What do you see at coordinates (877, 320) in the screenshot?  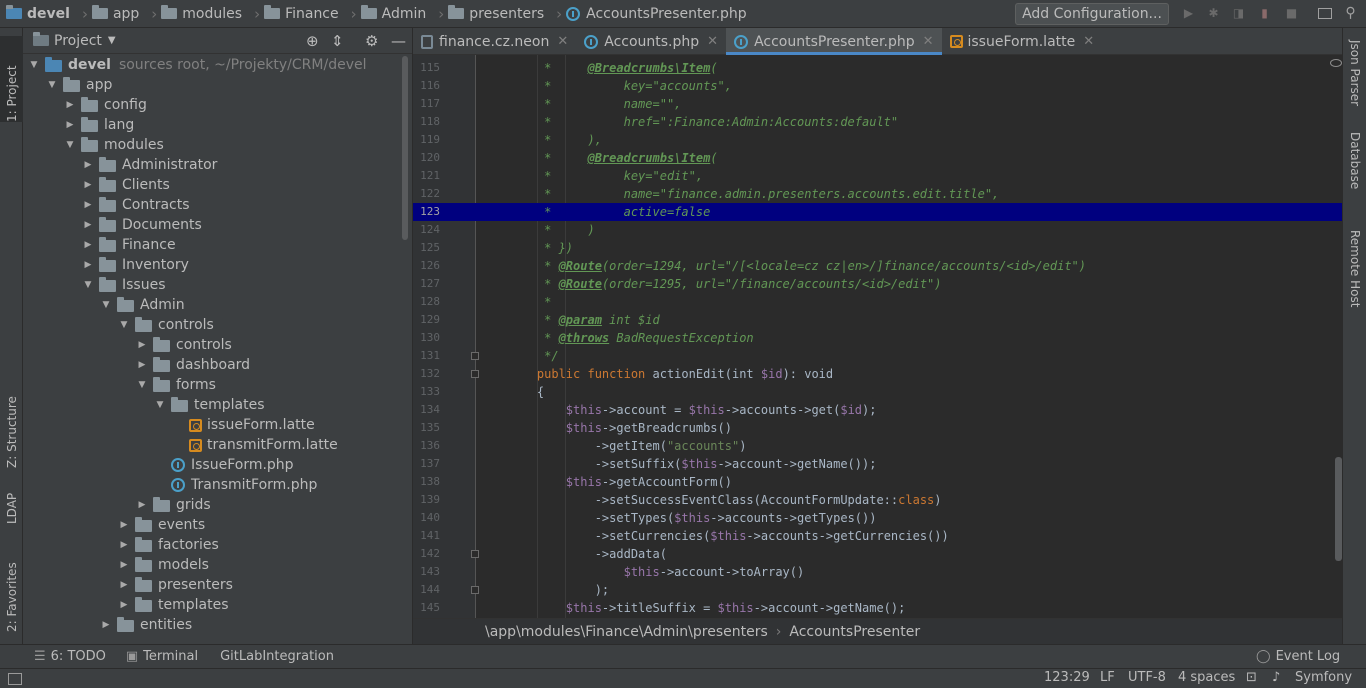 I see `code-line: 129 * @param int $id` at bounding box center [877, 320].